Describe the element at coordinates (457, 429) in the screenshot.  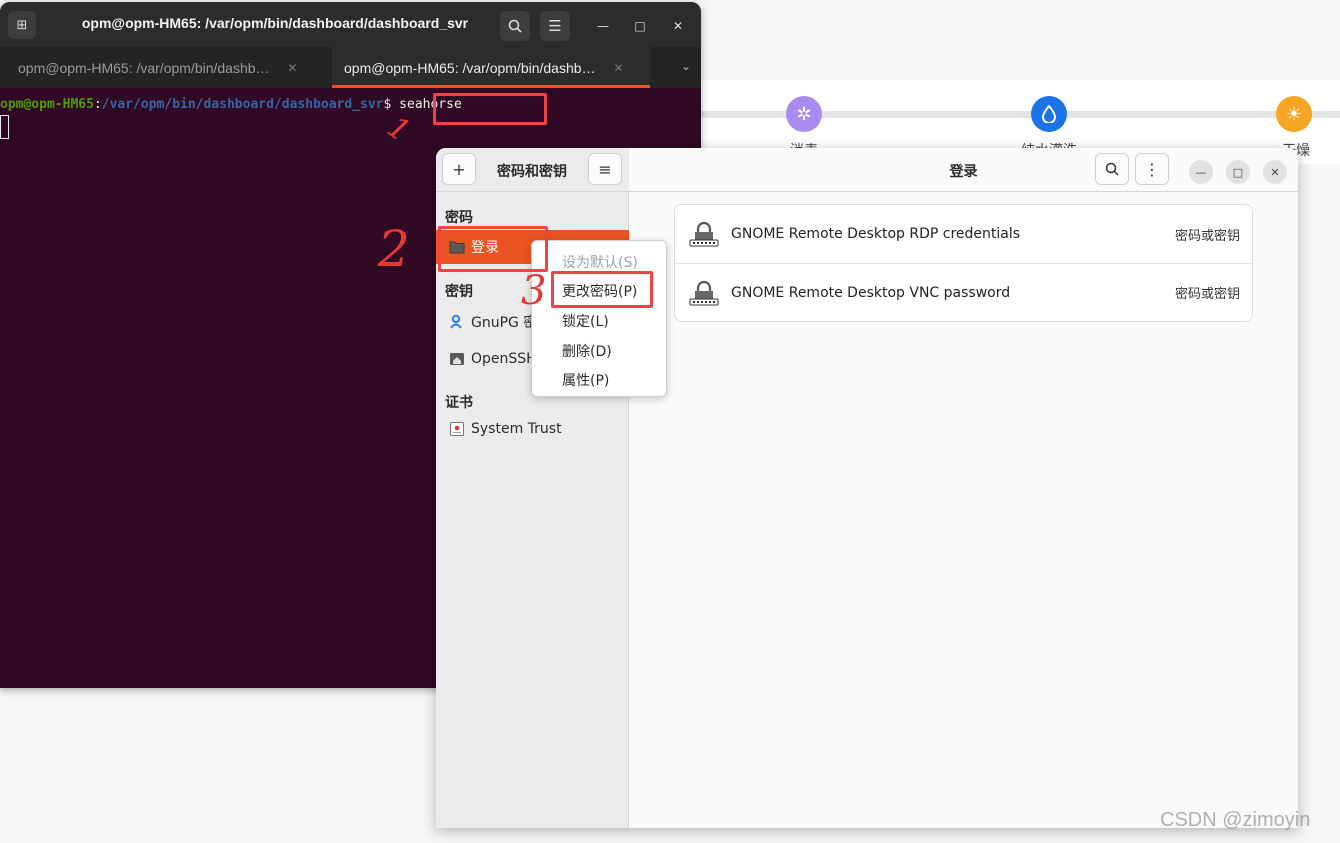
I see `certificate-icon` at that location.